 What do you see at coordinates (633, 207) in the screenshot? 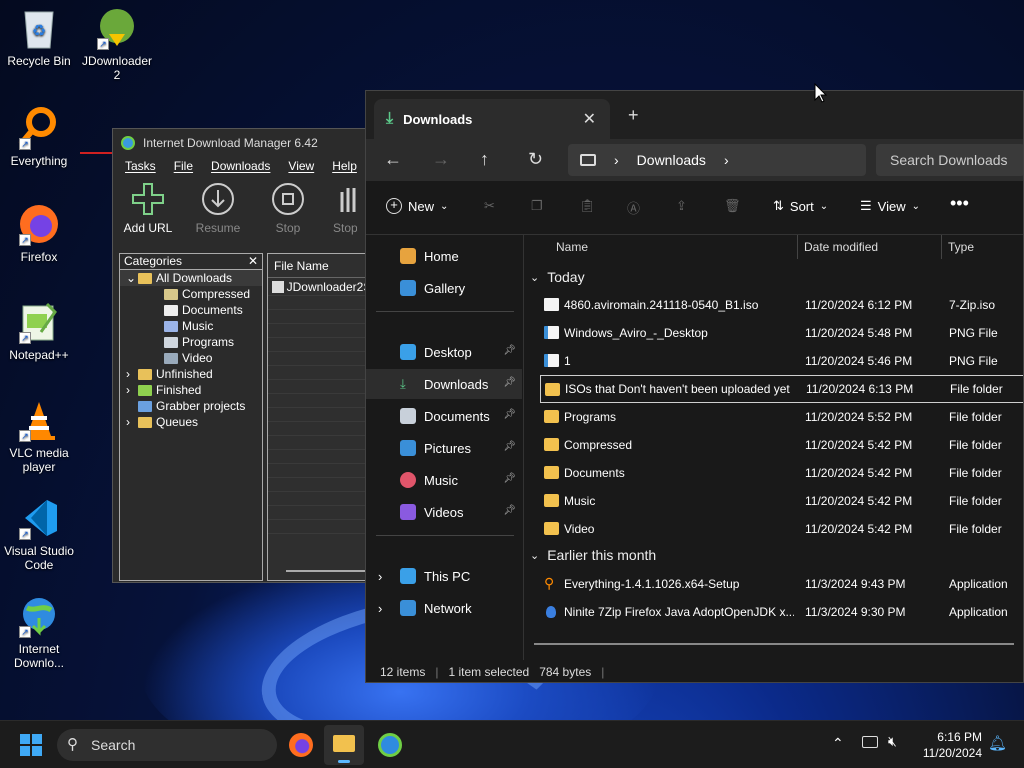
I see `rename-icon: Ⓐ` at bounding box center [633, 207].